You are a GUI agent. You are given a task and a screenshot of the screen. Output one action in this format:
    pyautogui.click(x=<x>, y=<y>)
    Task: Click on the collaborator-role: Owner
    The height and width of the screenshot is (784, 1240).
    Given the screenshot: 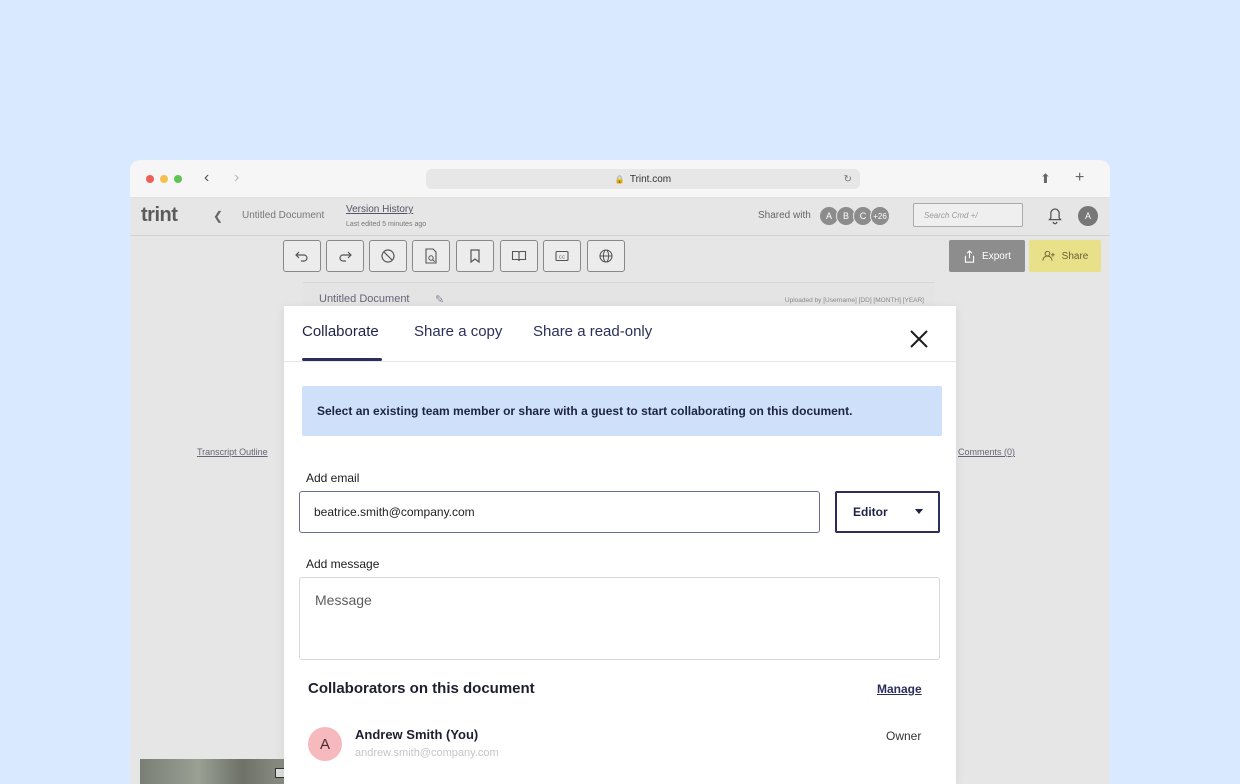 What is the action you would take?
    pyautogui.click(x=904, y=736)
    